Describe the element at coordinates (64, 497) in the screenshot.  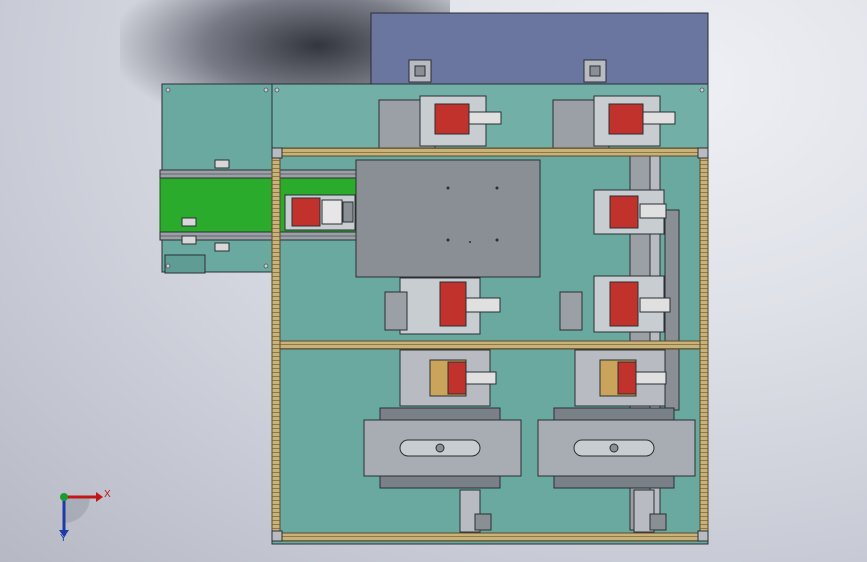
I see `z-axis-dot` at that location.